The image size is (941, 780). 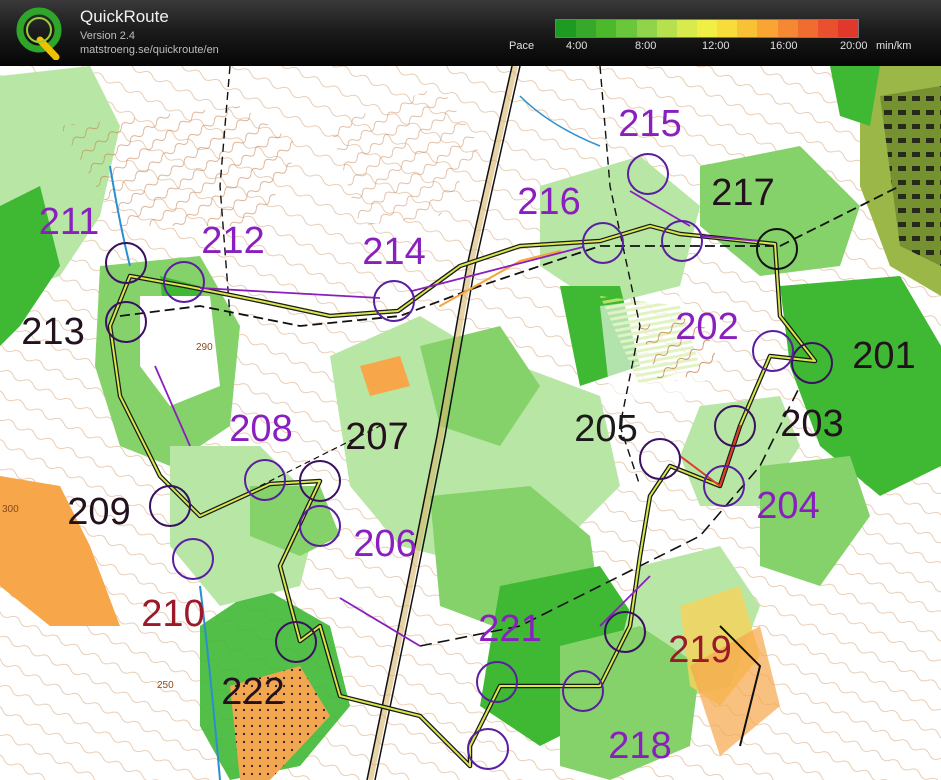 What do you see at coordinates (716, 46) in the screenshot?
I see `pace-tick: 12:00` at bounding box center [716, 46].